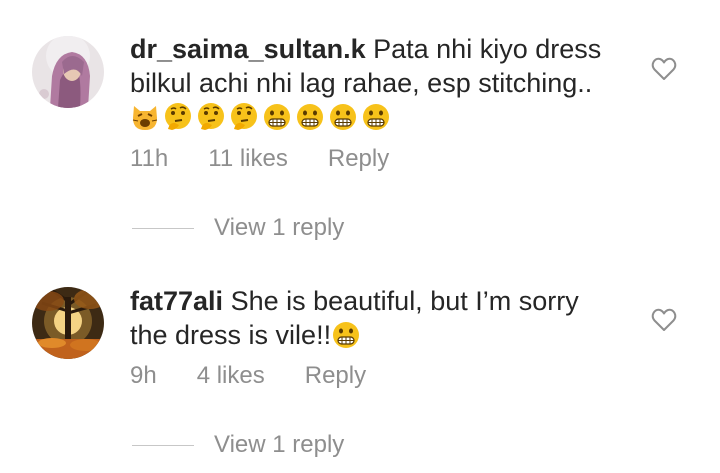 This screenshot has width=720, height=473. I want to click on username-link: fat77ali, so click(176, 301).